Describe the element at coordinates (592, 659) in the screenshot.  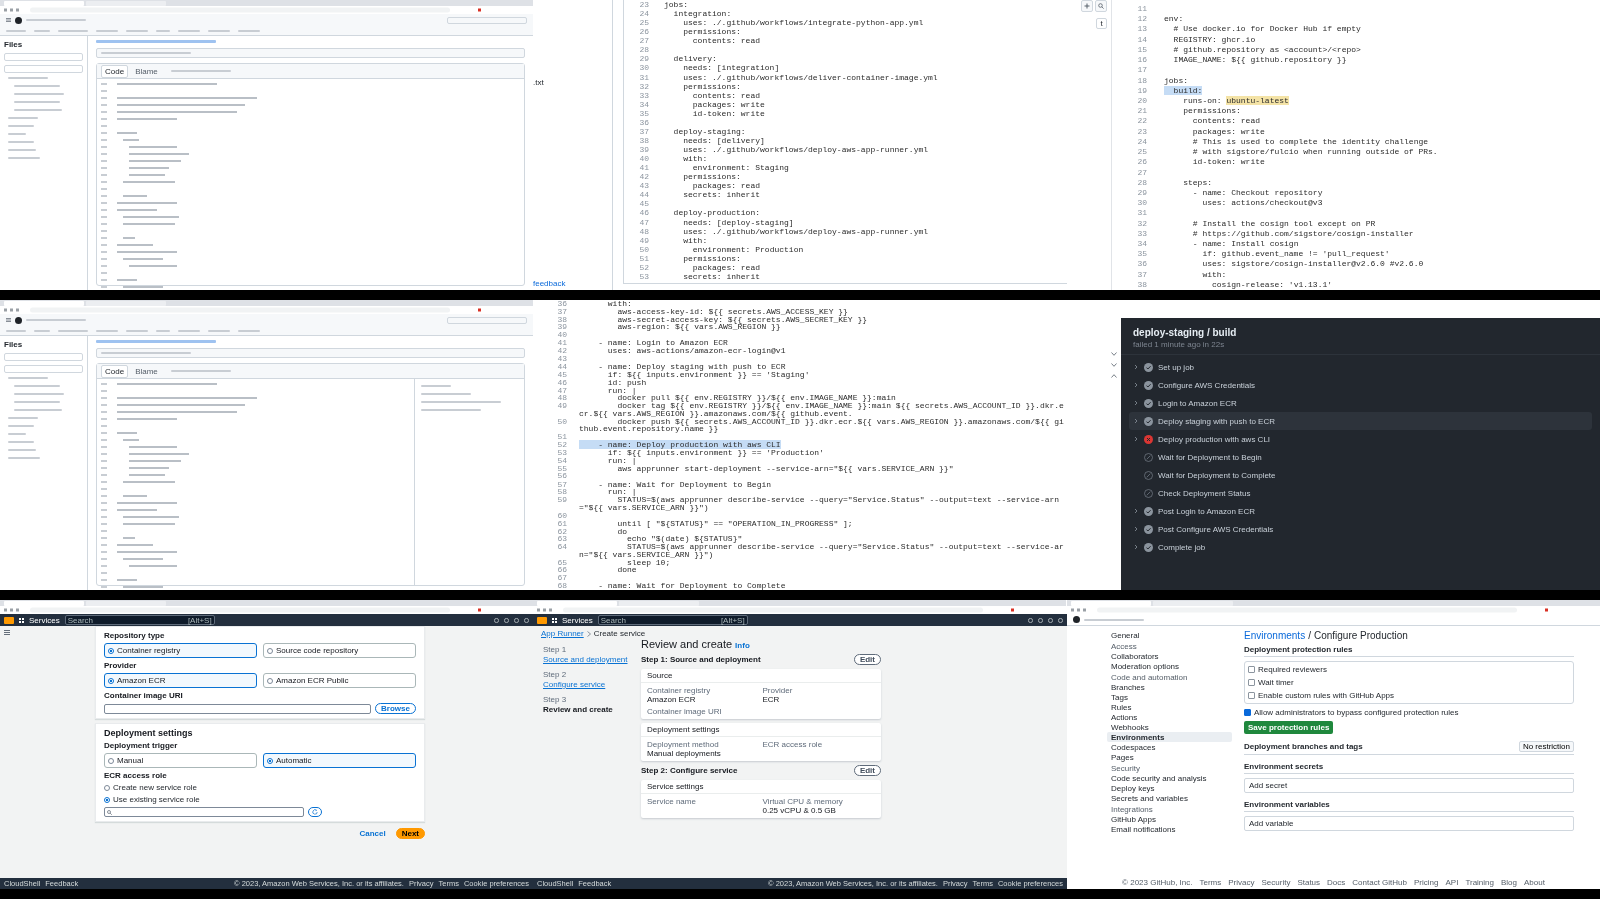
I see `step-link: Source and deployment` at that location.